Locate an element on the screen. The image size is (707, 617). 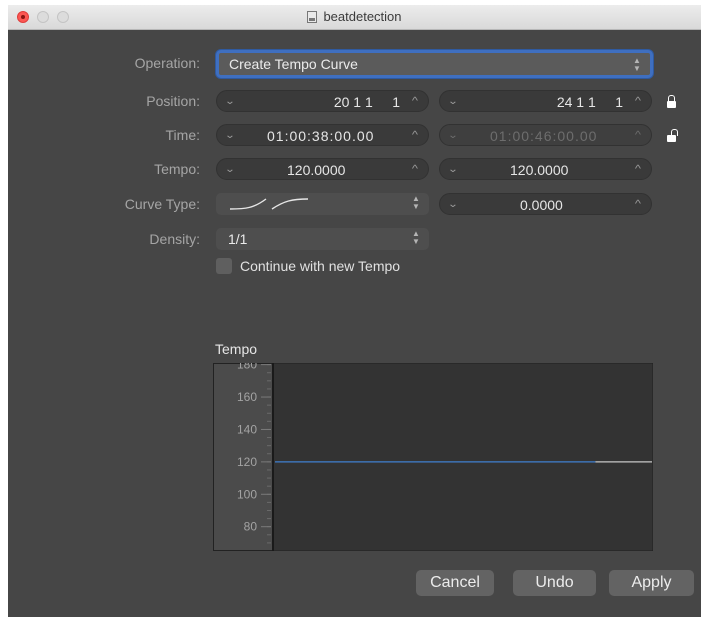
tempo-start-field: ⌄ 120.0000 ^ is located at coordinates (322, 169).